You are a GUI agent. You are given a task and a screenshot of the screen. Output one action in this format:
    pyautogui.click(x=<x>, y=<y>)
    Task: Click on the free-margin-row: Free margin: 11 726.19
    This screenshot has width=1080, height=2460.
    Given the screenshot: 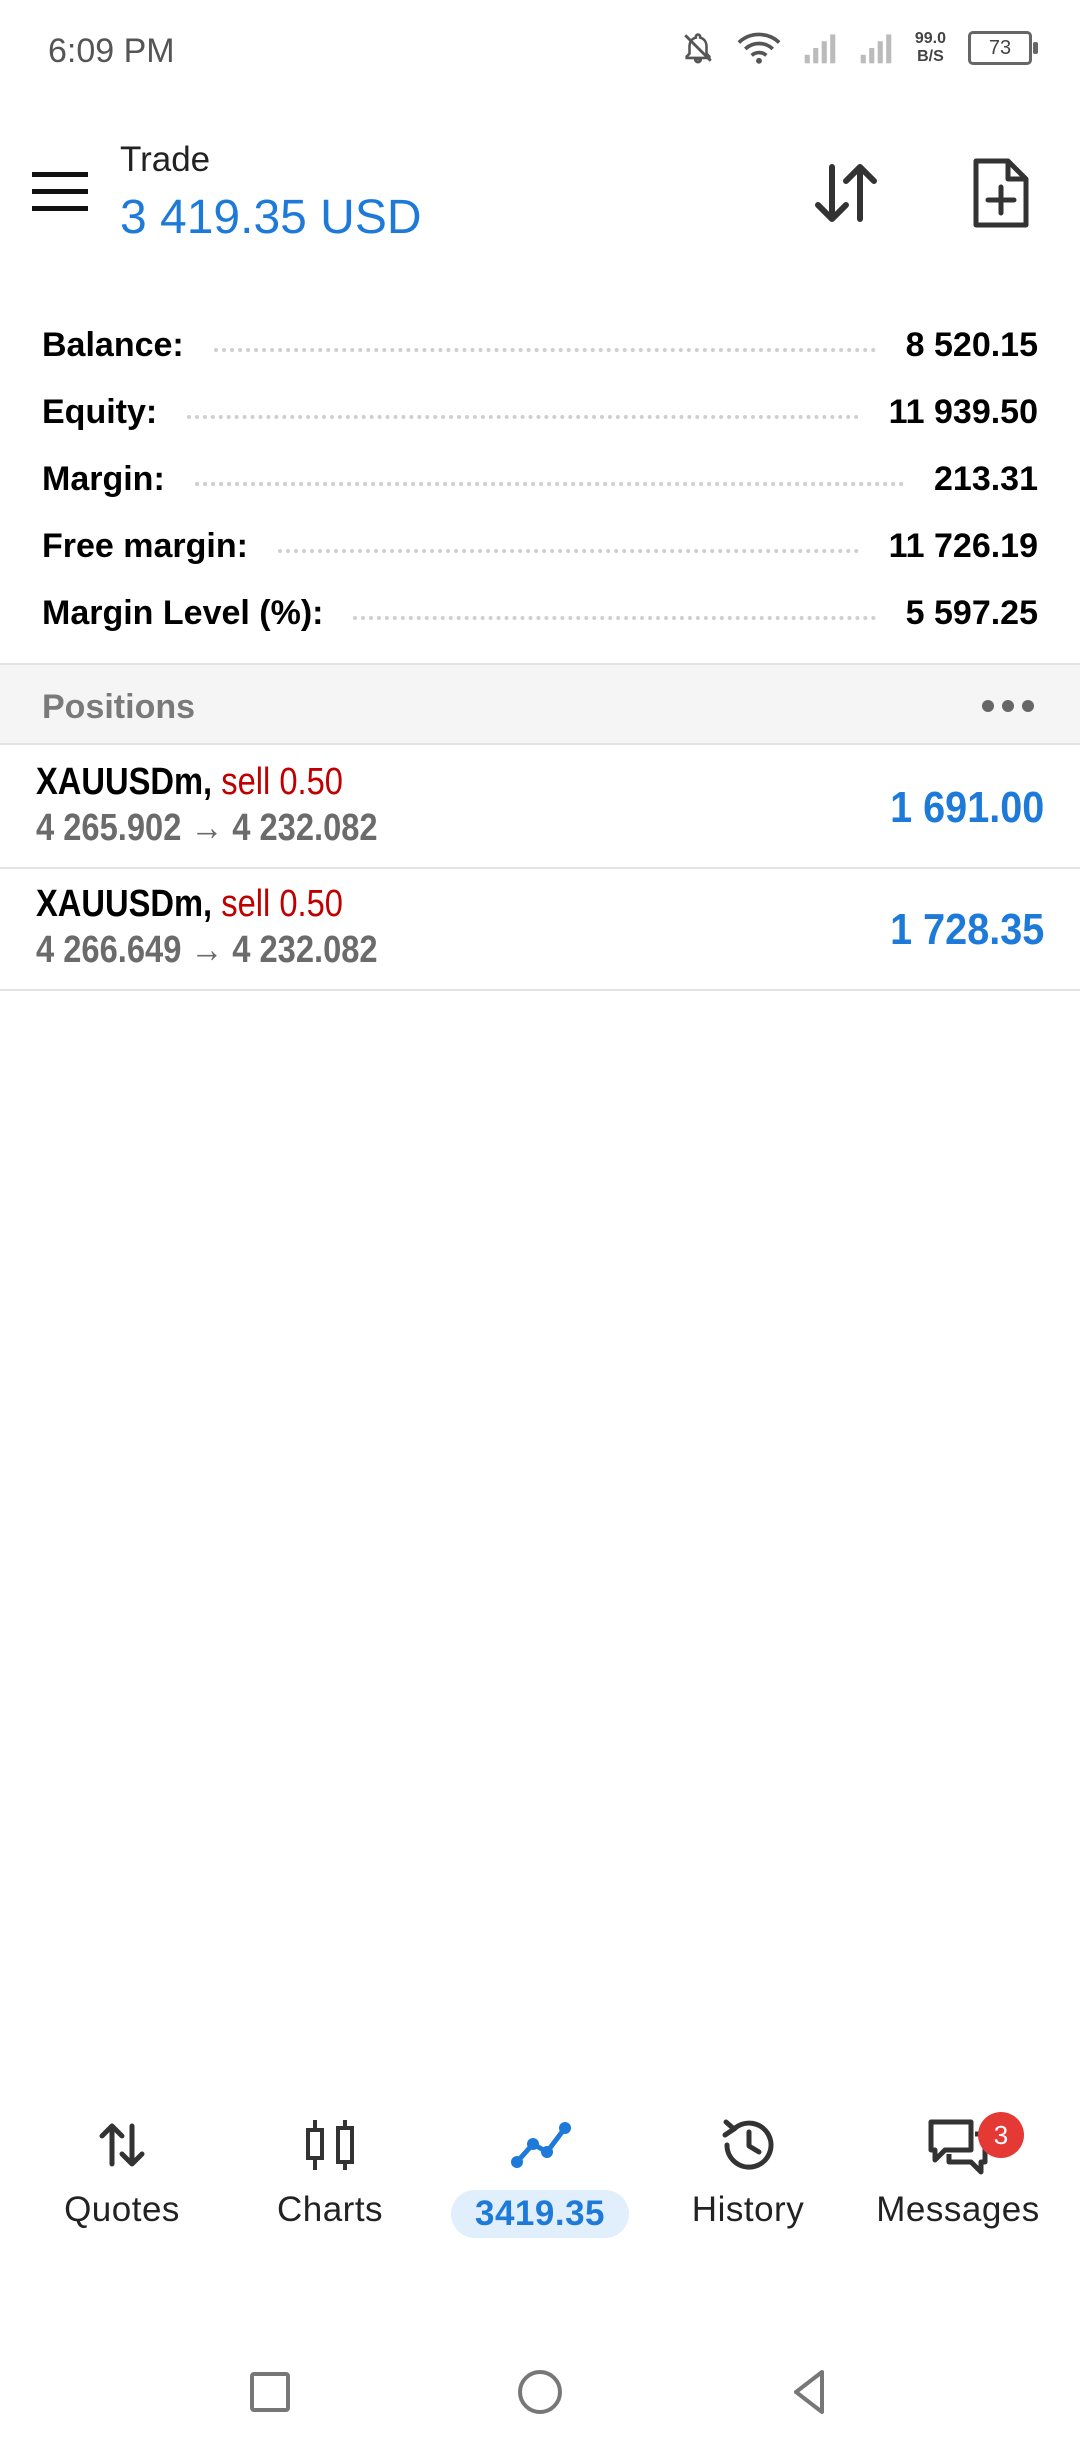 What is the action you would take?
    pyautogui.click(x=540, y=546)
    